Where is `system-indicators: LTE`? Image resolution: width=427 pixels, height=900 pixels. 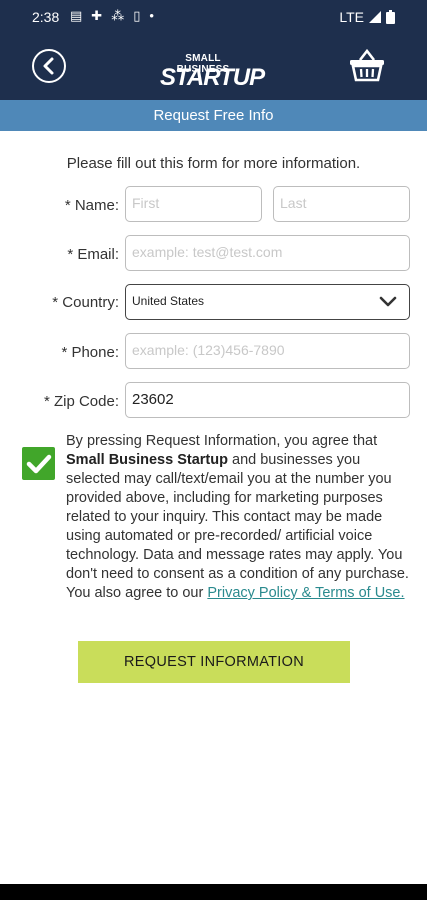 system-indicators: LTE is located at coordinates (367, 17).